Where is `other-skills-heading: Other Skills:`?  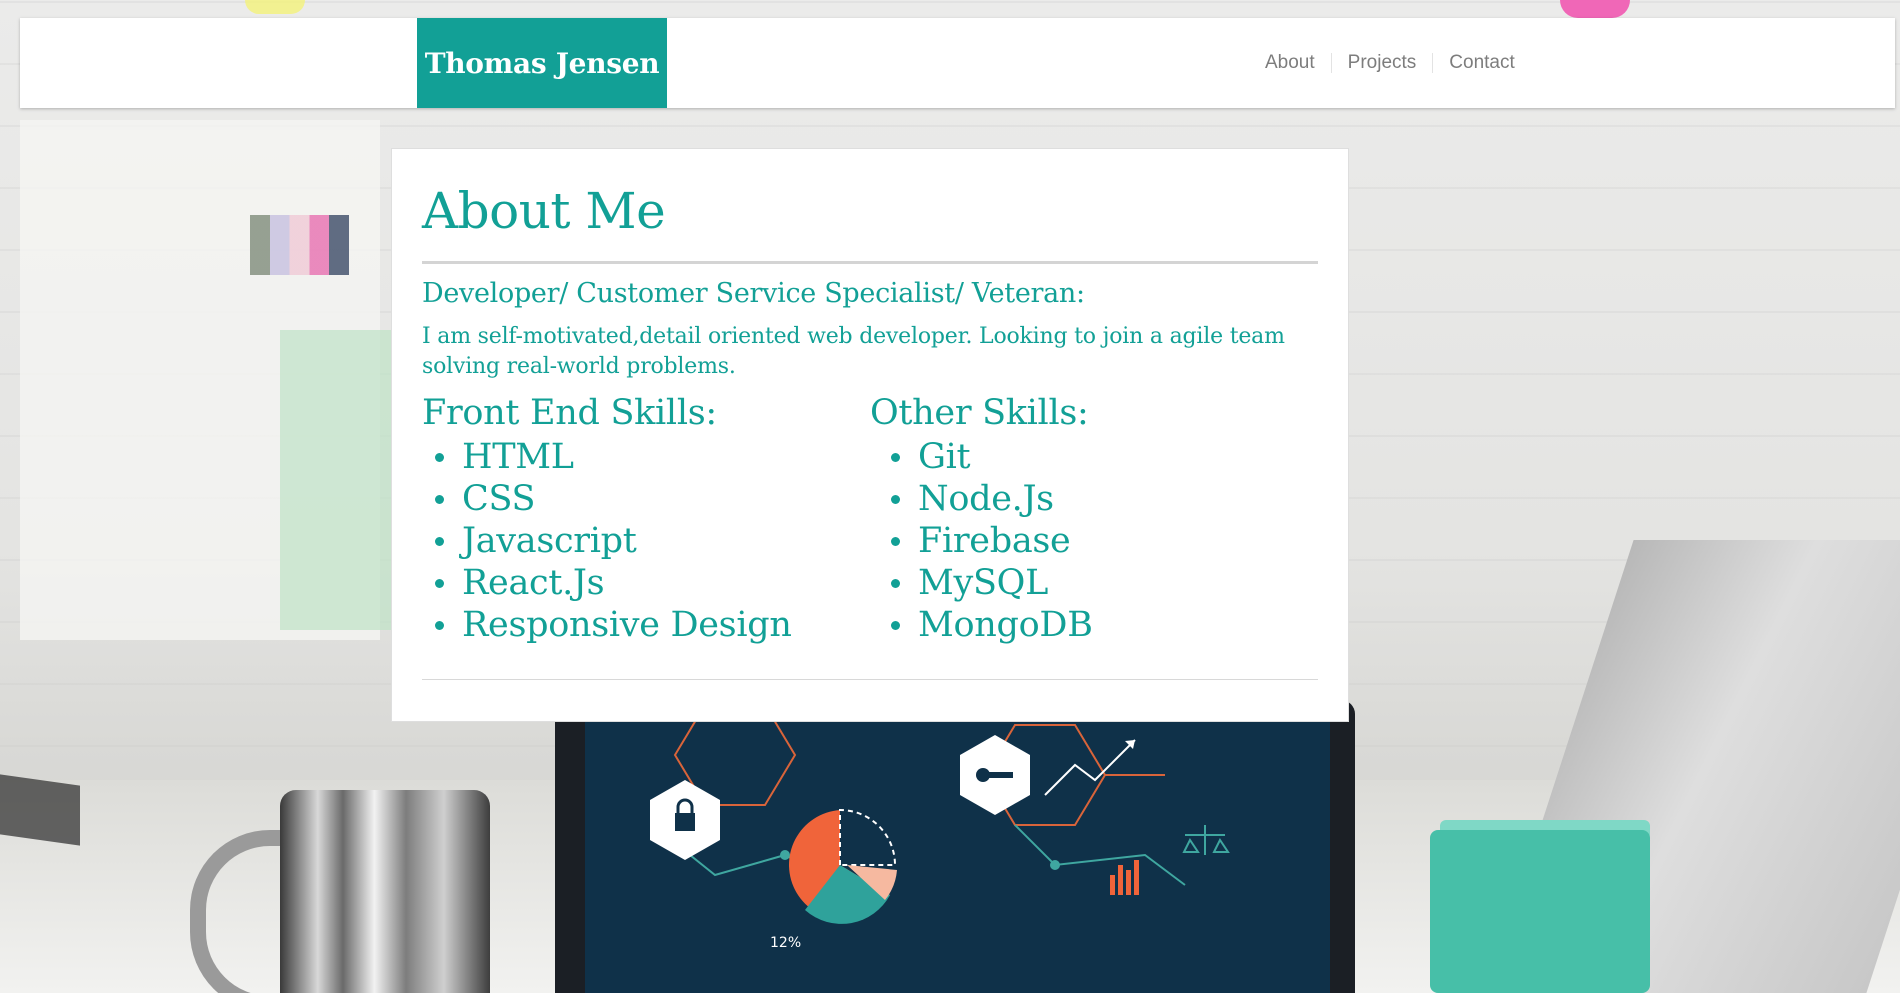 other-skills-heading: Other Skills: is located at coordinates (979, 413).